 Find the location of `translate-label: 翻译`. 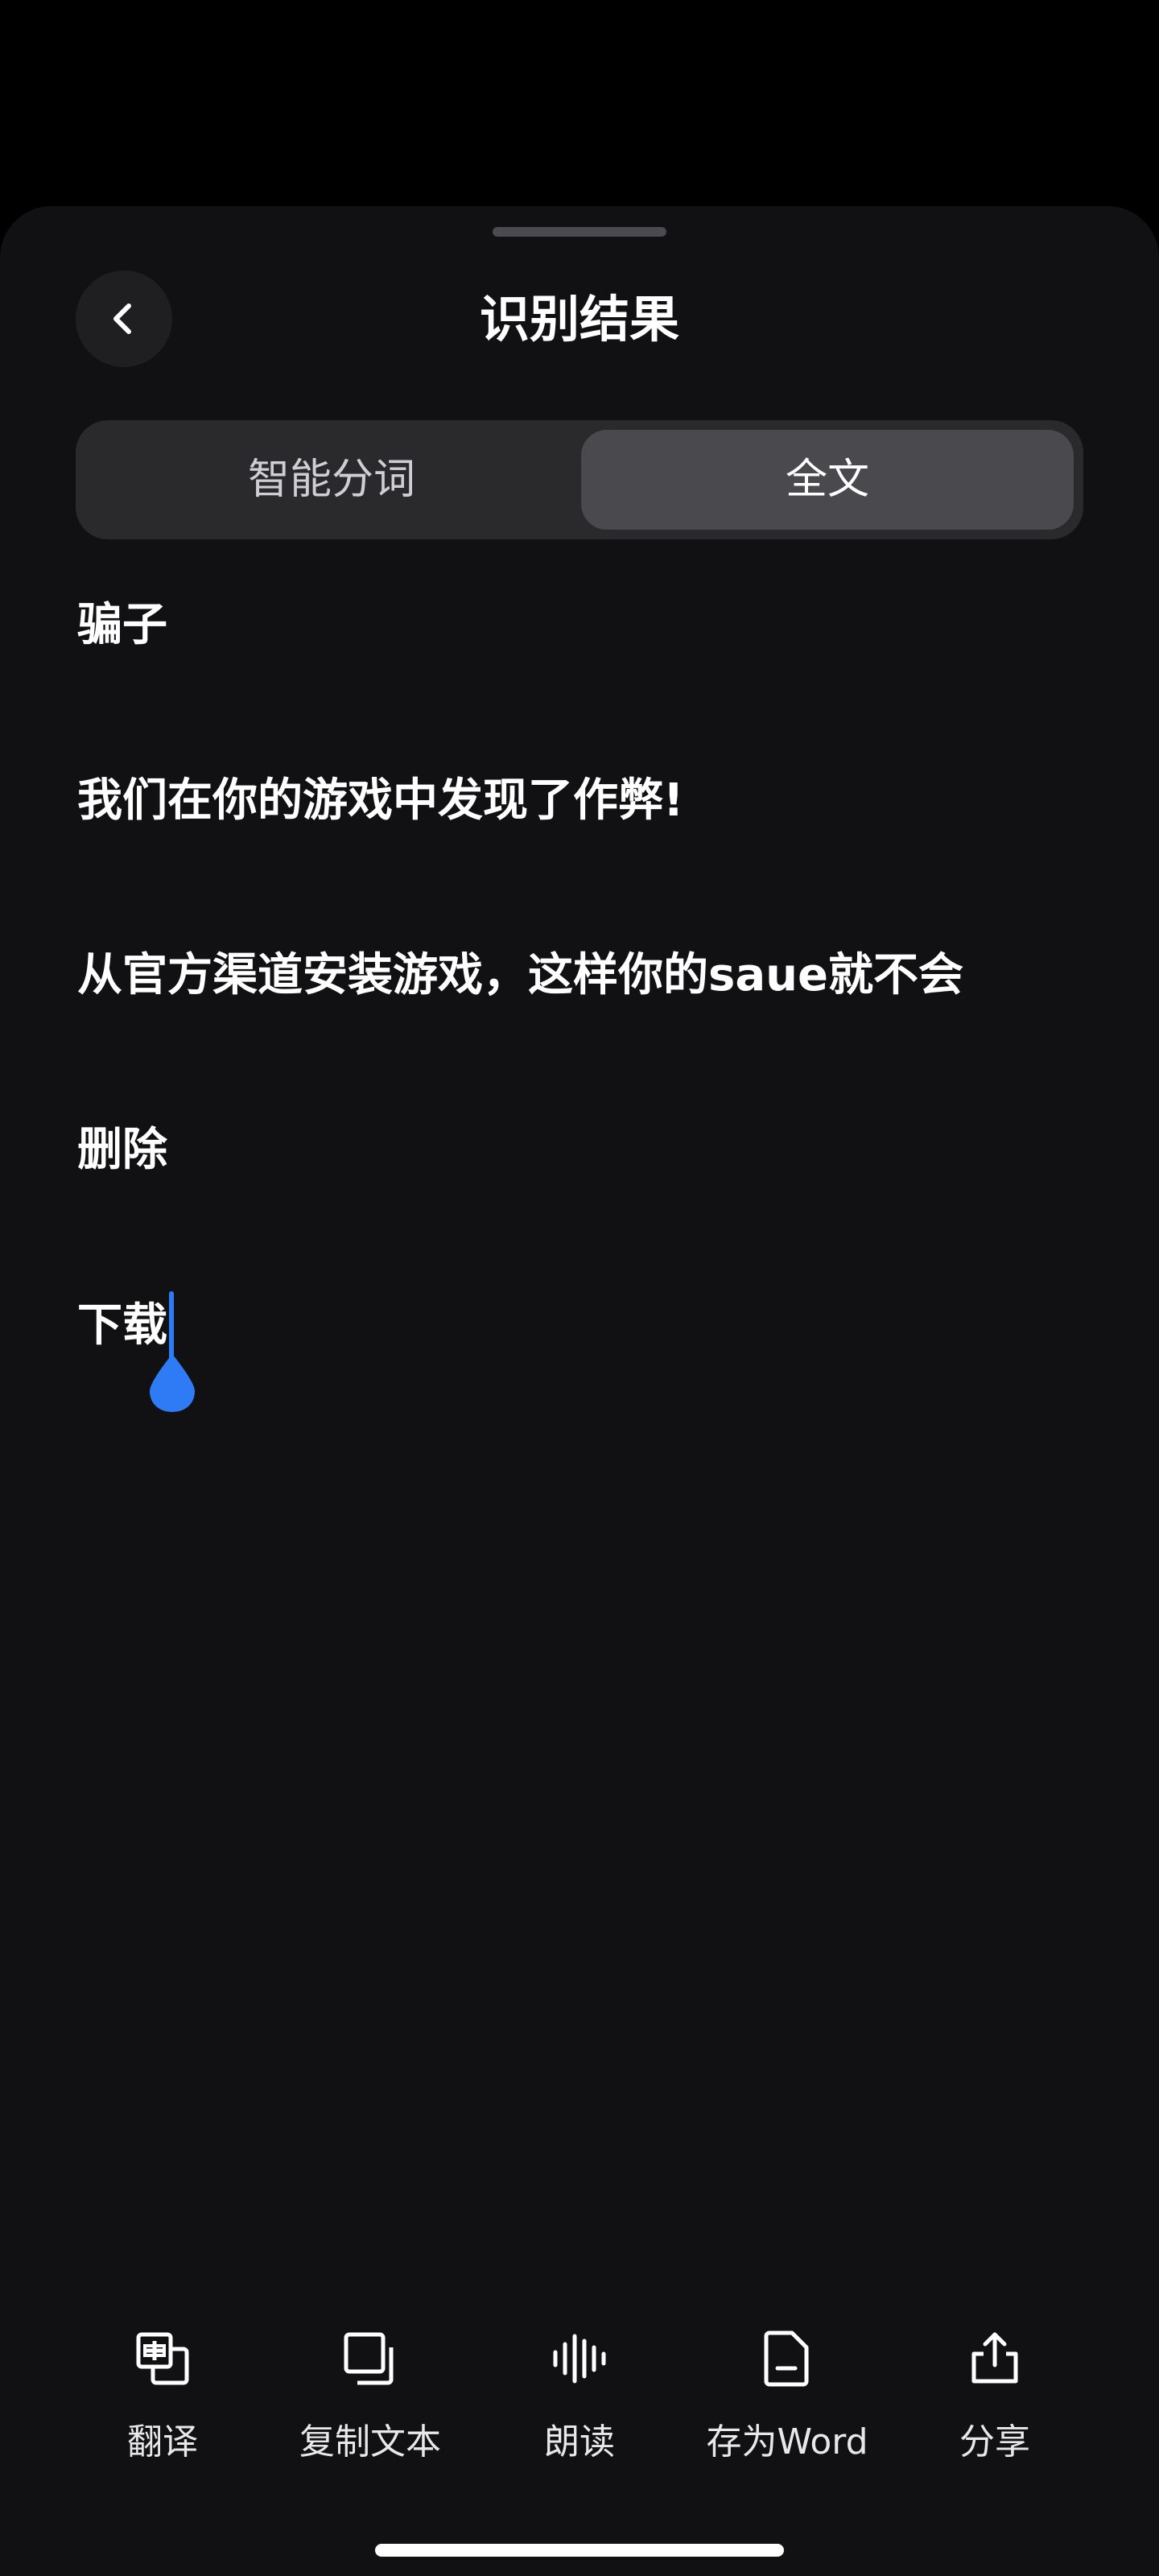

translate-label: 翻译 is located at coordinates (162, 2441).